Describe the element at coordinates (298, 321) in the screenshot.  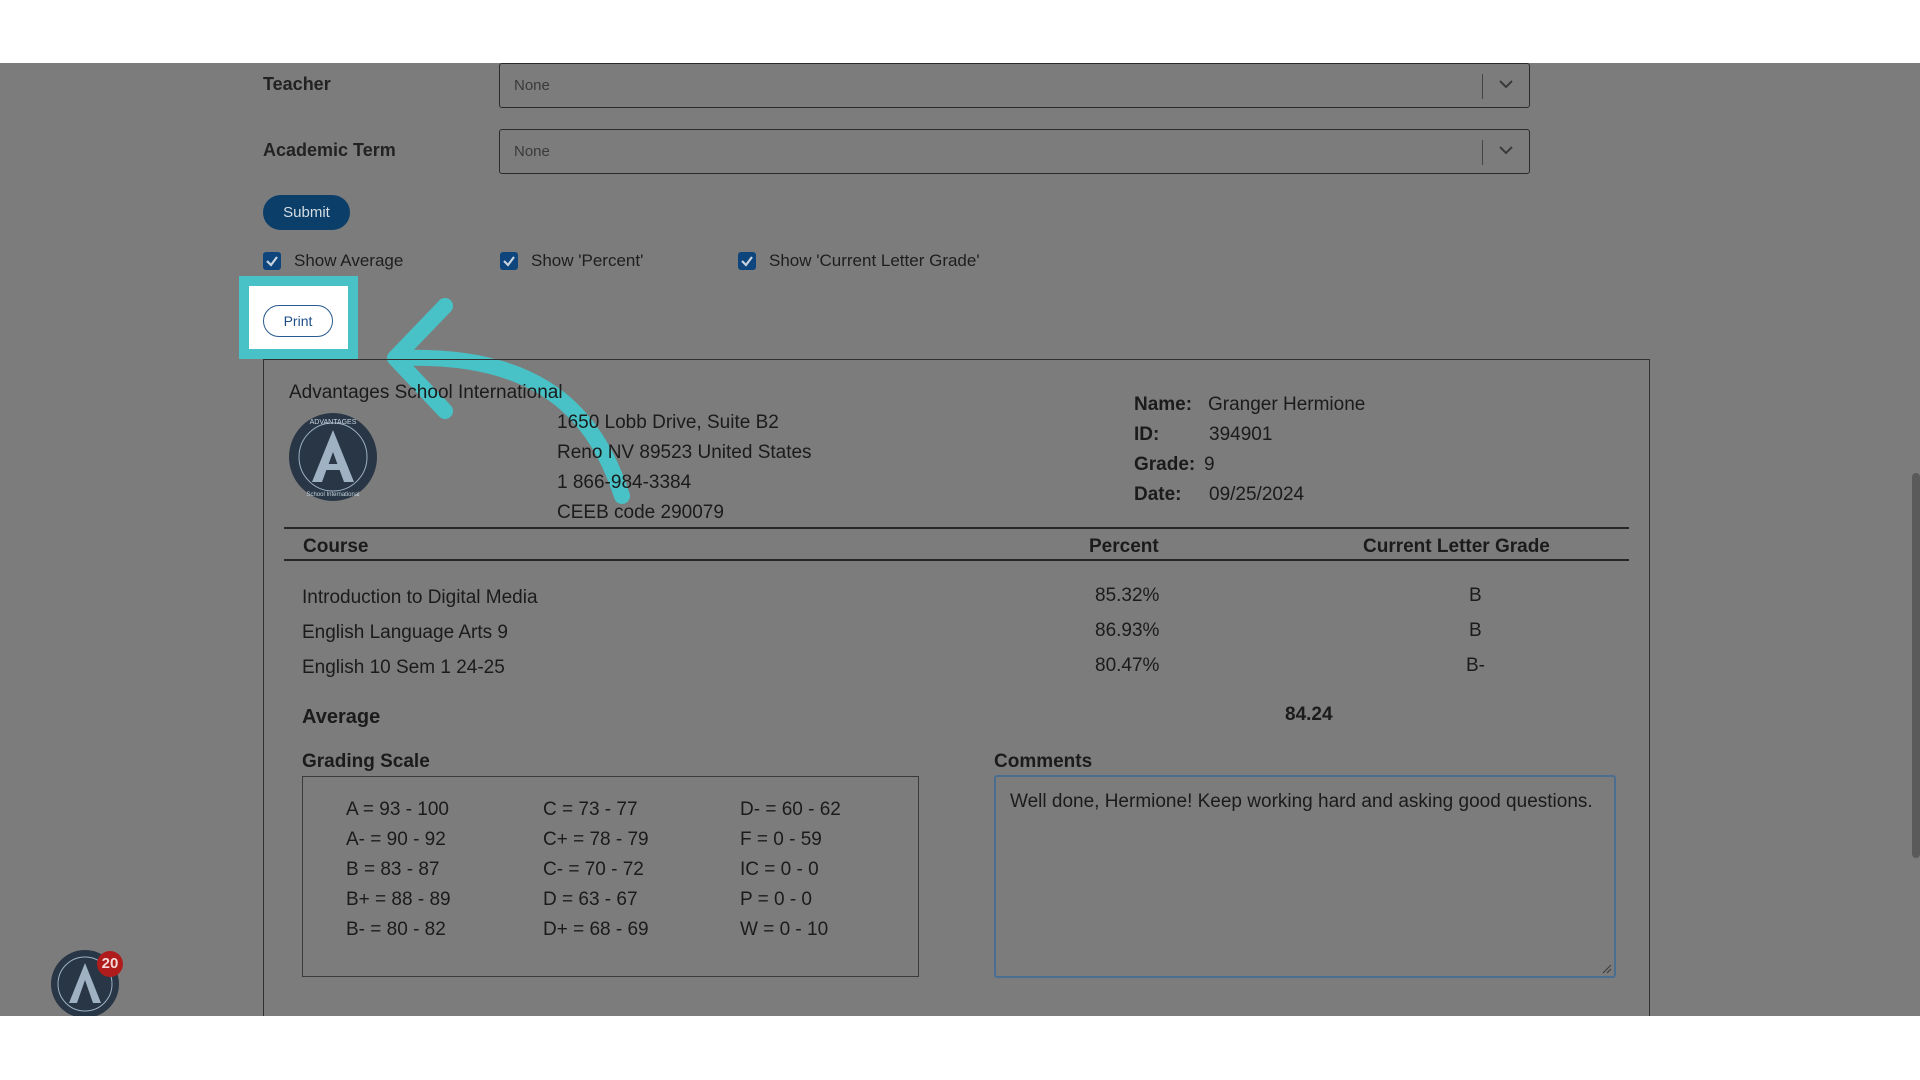
I see `print-button: Print` at that location.